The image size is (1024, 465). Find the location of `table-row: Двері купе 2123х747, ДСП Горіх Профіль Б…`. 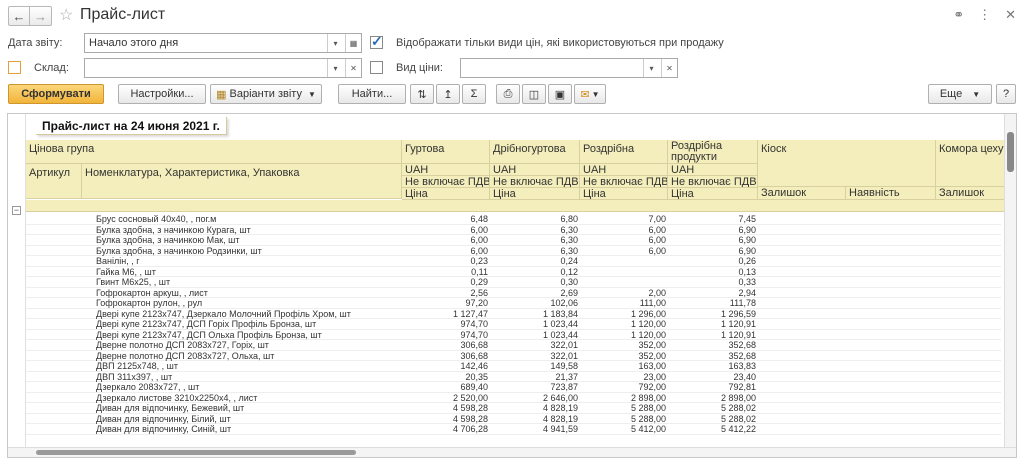

table-row: Двері купе 2123х747, ДСП Горіх Профіль Б… is located at coordinates (513, 324).